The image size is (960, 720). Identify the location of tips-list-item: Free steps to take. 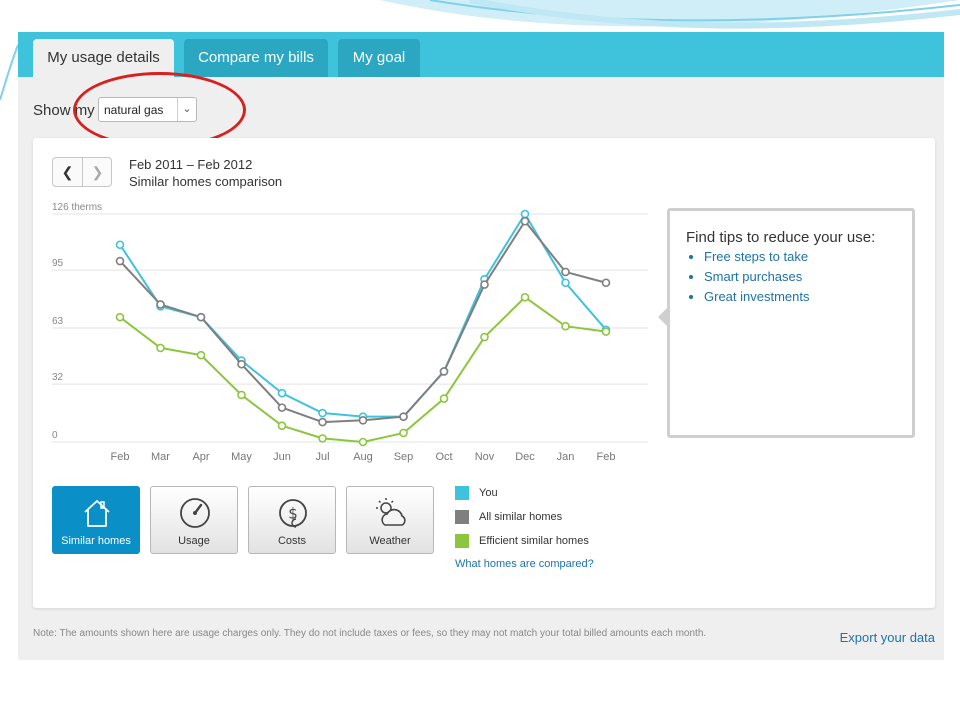
(757, 256).